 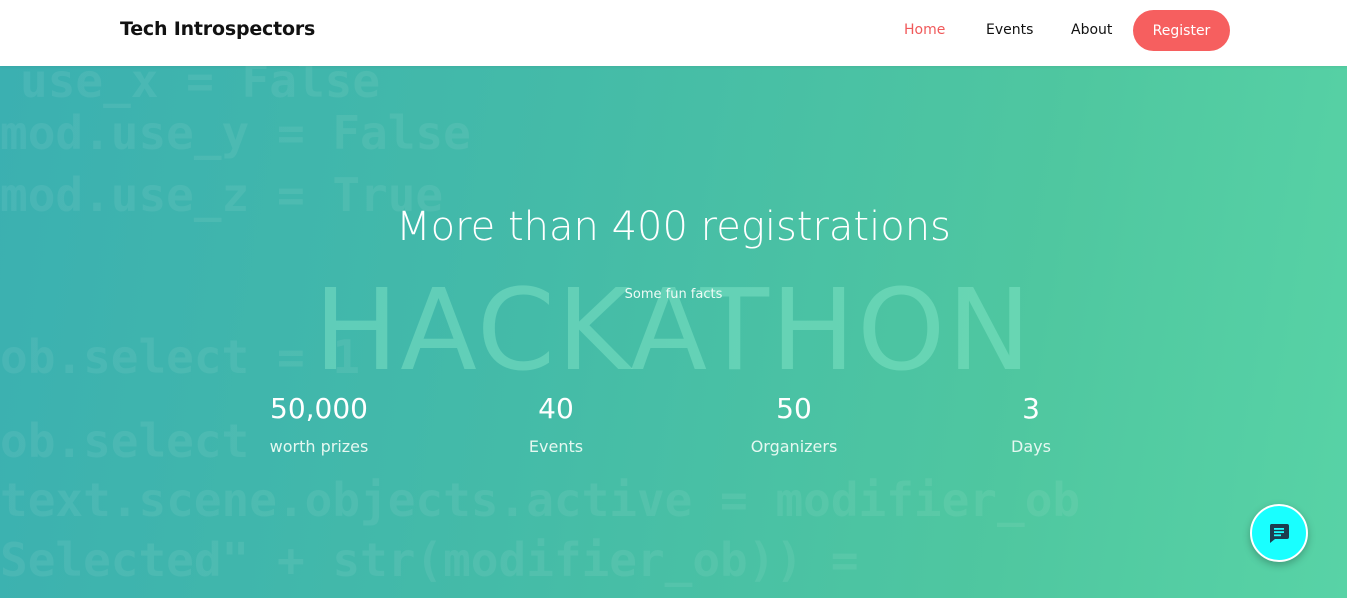 I want to click on hero-title: More than 400 registrations, so click(x=673, y=227).